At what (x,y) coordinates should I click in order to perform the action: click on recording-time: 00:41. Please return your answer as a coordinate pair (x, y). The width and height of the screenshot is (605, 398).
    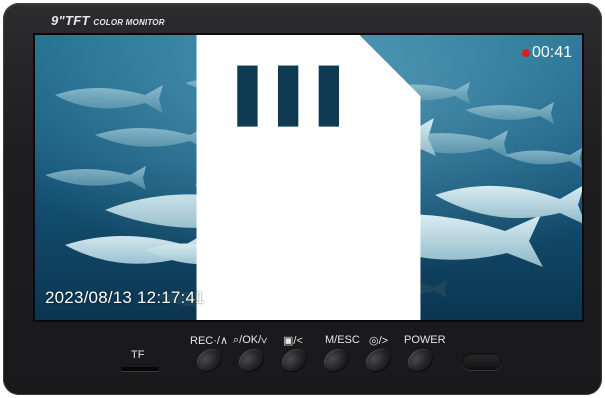
    Looking at the image, I should click on (552, 52).